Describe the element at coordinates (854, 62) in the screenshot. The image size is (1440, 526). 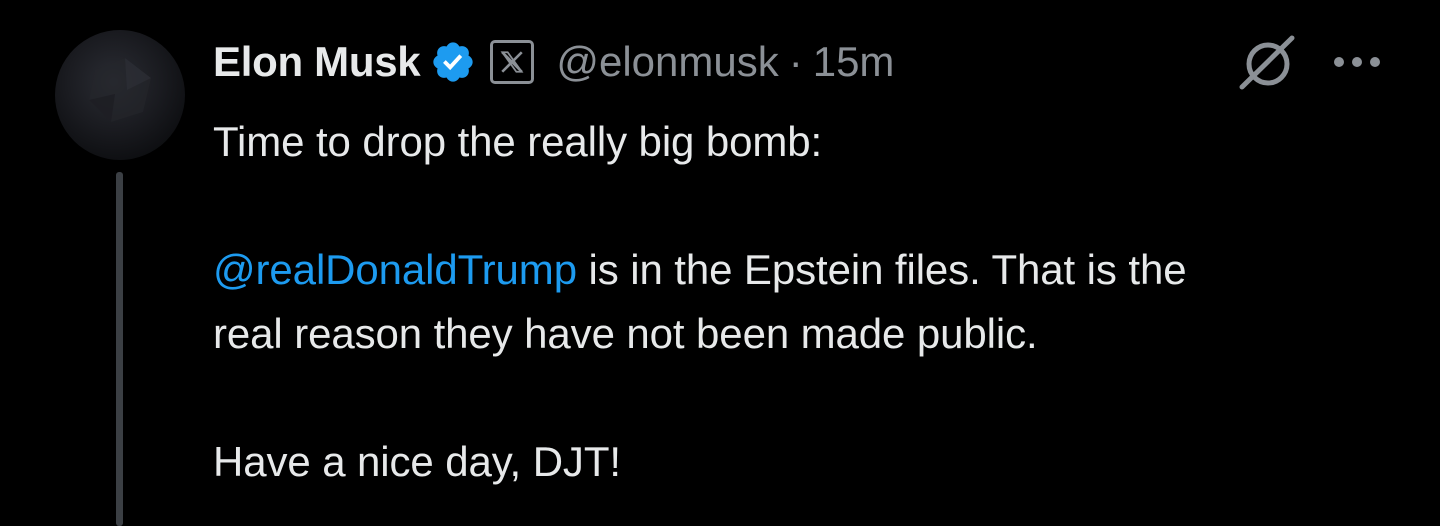
I see `timestamp: 15m` at that location.